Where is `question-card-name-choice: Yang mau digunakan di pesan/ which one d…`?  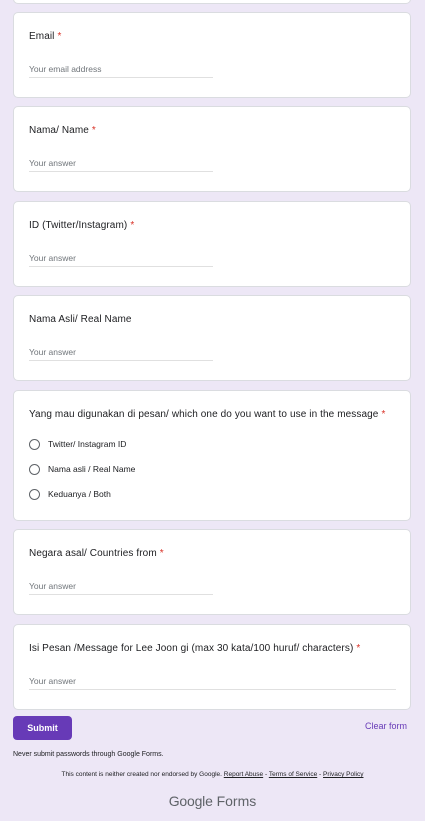 question-card-name-choice: Yang mau digunakan di pesan/ which one d… is located at coordinates (212, 455).